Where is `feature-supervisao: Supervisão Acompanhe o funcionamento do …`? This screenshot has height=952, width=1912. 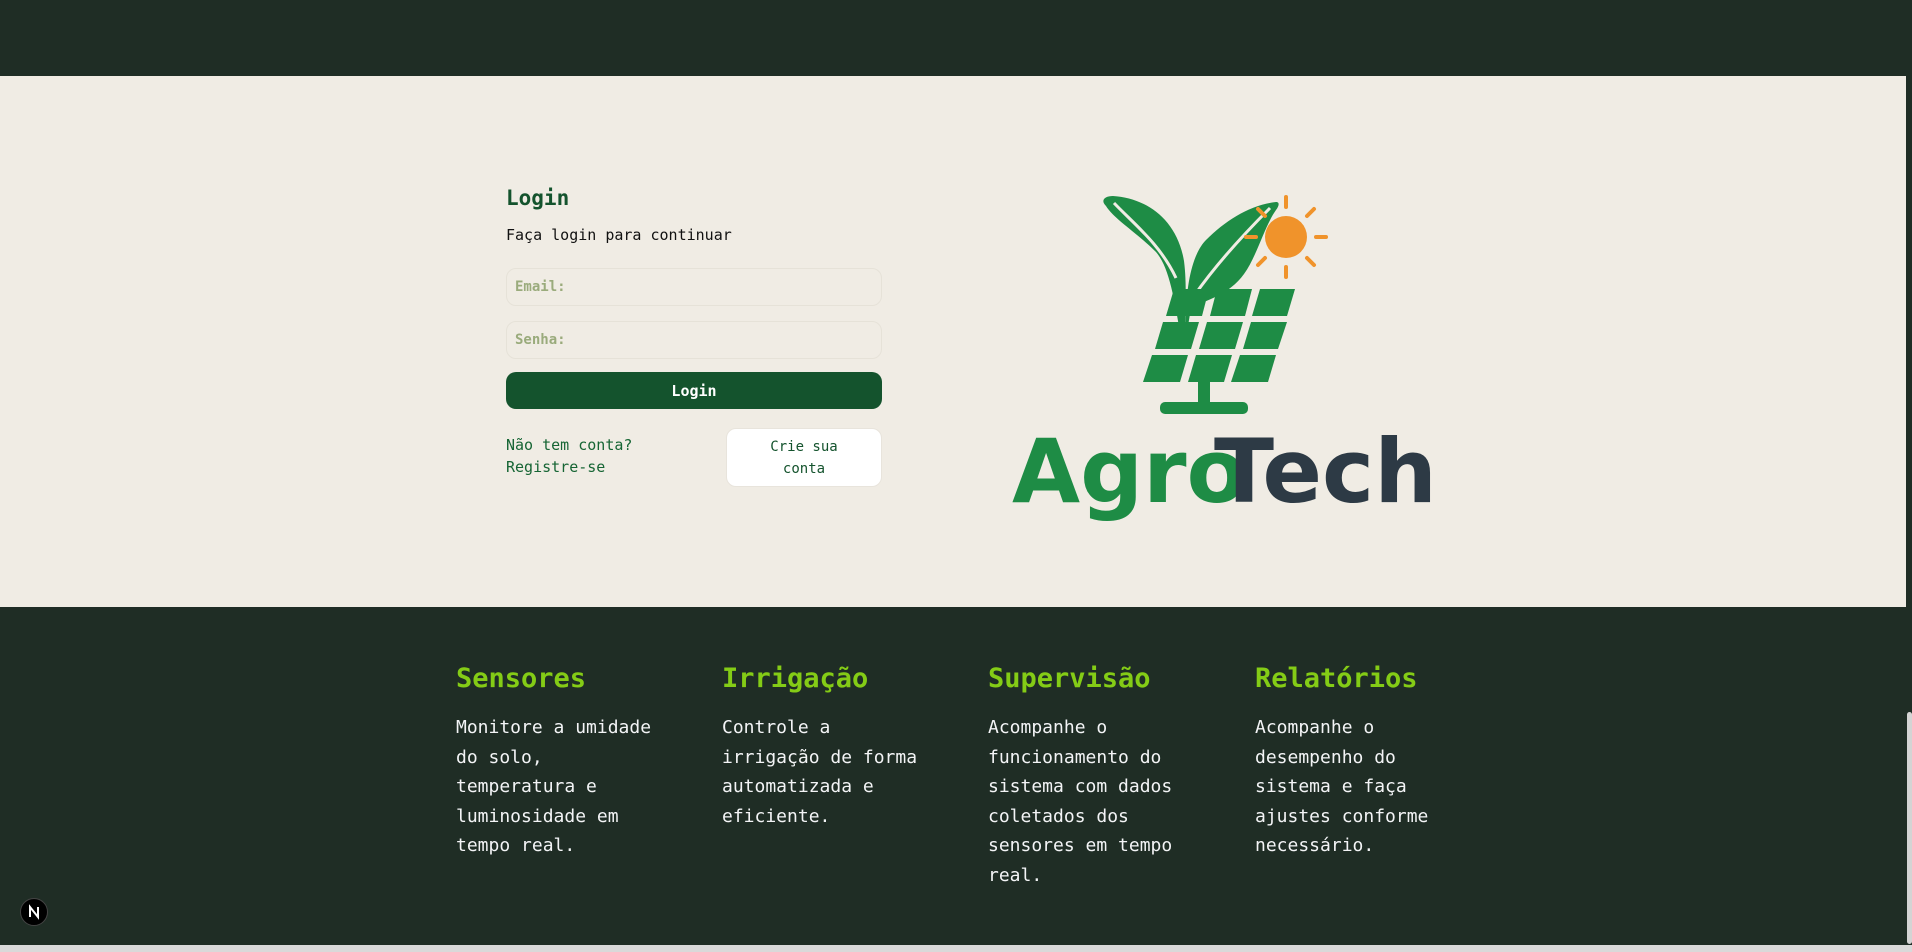 feature-supervisao: Supervisão Acompanhe o funcionamento do … is located at coordinates (1095, 776).